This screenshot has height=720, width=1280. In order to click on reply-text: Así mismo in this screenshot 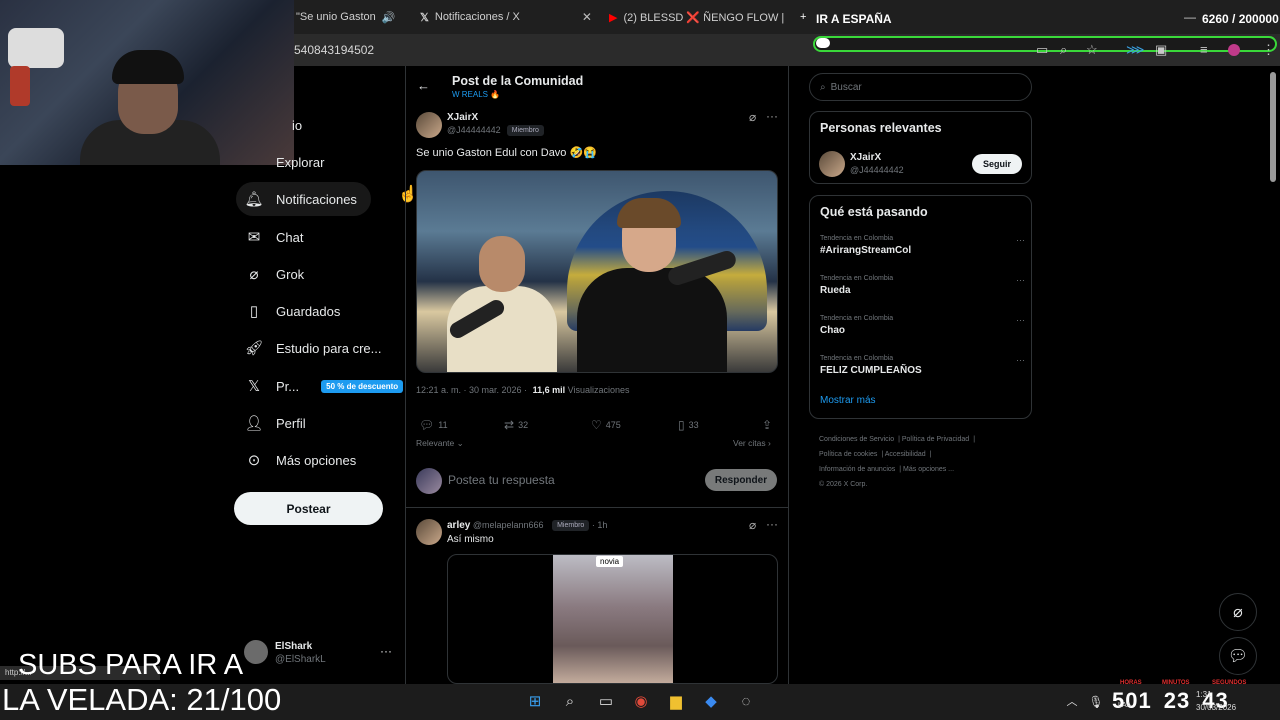, I will do `click(470, 539)`.